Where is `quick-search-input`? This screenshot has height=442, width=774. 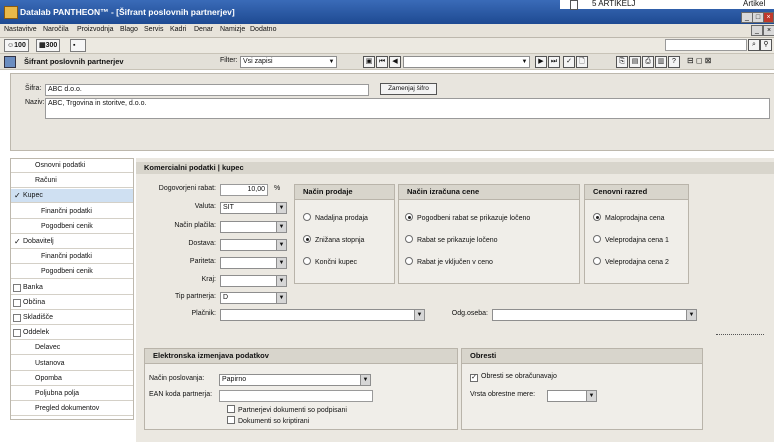 quick-search-input is located at coordinates (706, 45).